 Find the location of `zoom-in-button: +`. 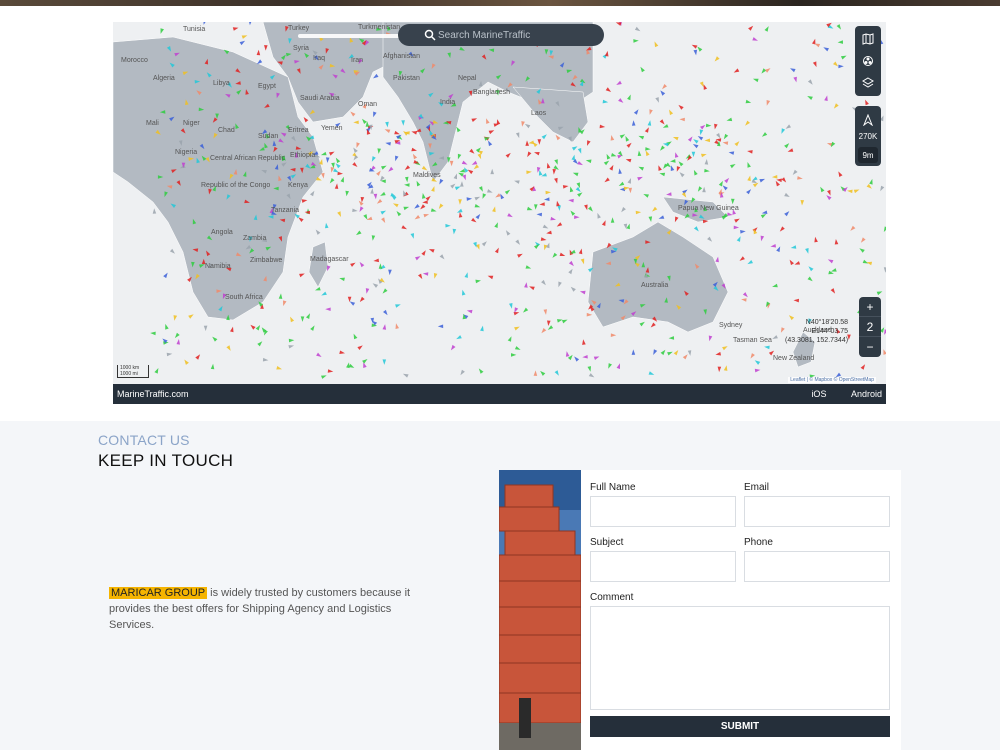

zoom-in-button: + is located at coordinates (870, 307).